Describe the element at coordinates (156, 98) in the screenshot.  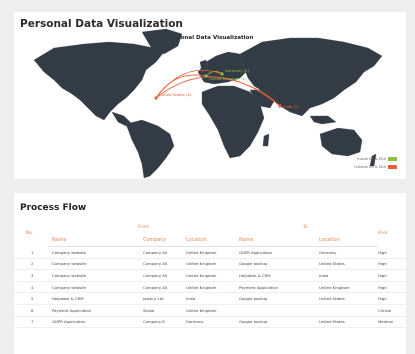
I see `marker-us` at that location.